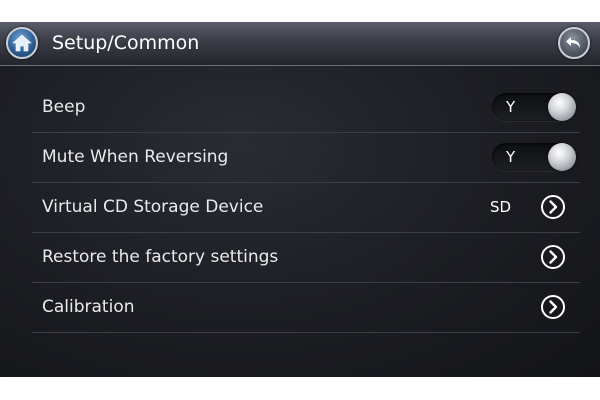 Image resolution: width=600 pixels, height=400 pixels. What do you see at coordinates (306, 257) in the screenshot?
I see `setting-row-restore-factory: Restore the factory settings` at bounding box center [306, 257].